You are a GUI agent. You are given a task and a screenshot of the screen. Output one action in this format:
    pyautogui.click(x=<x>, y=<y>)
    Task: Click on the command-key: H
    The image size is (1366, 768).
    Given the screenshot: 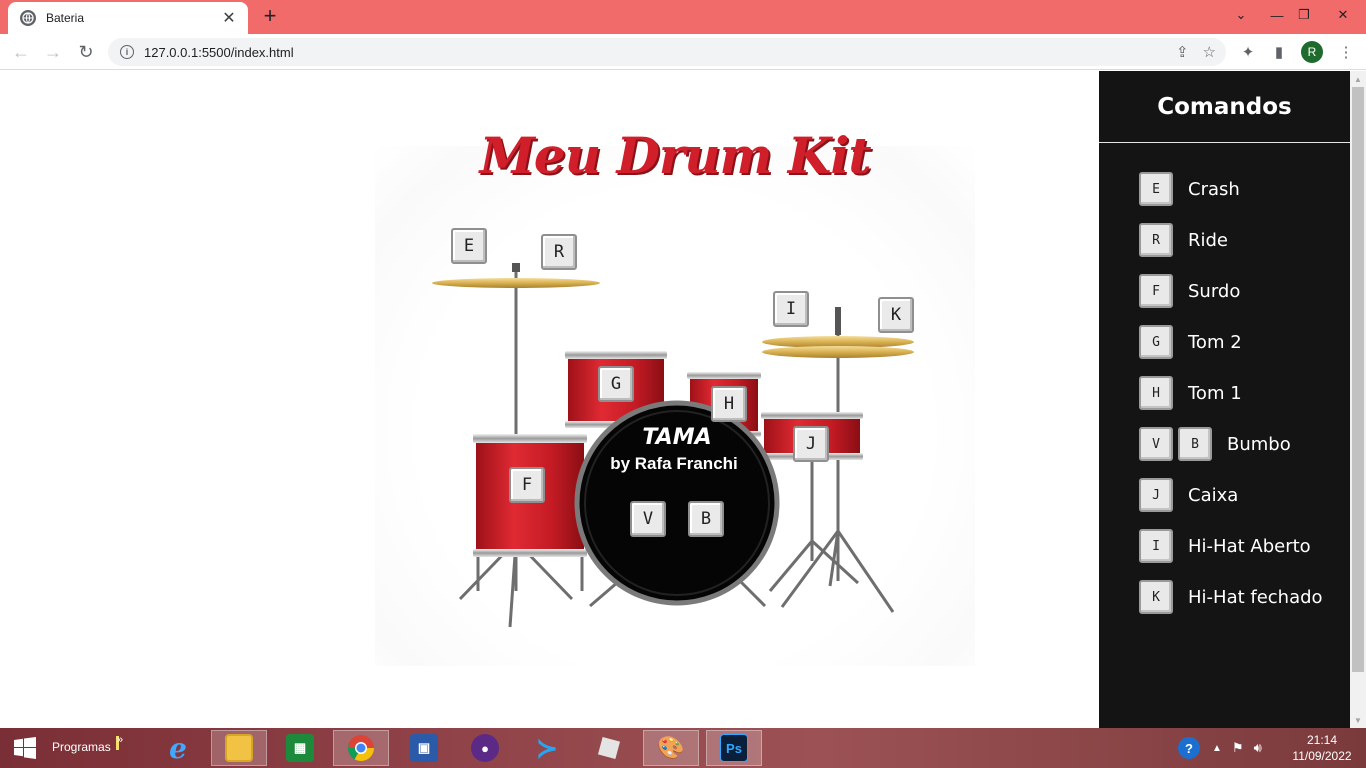 What is the action you would take?
    pyautogui.click(x=1156, y=393)
    